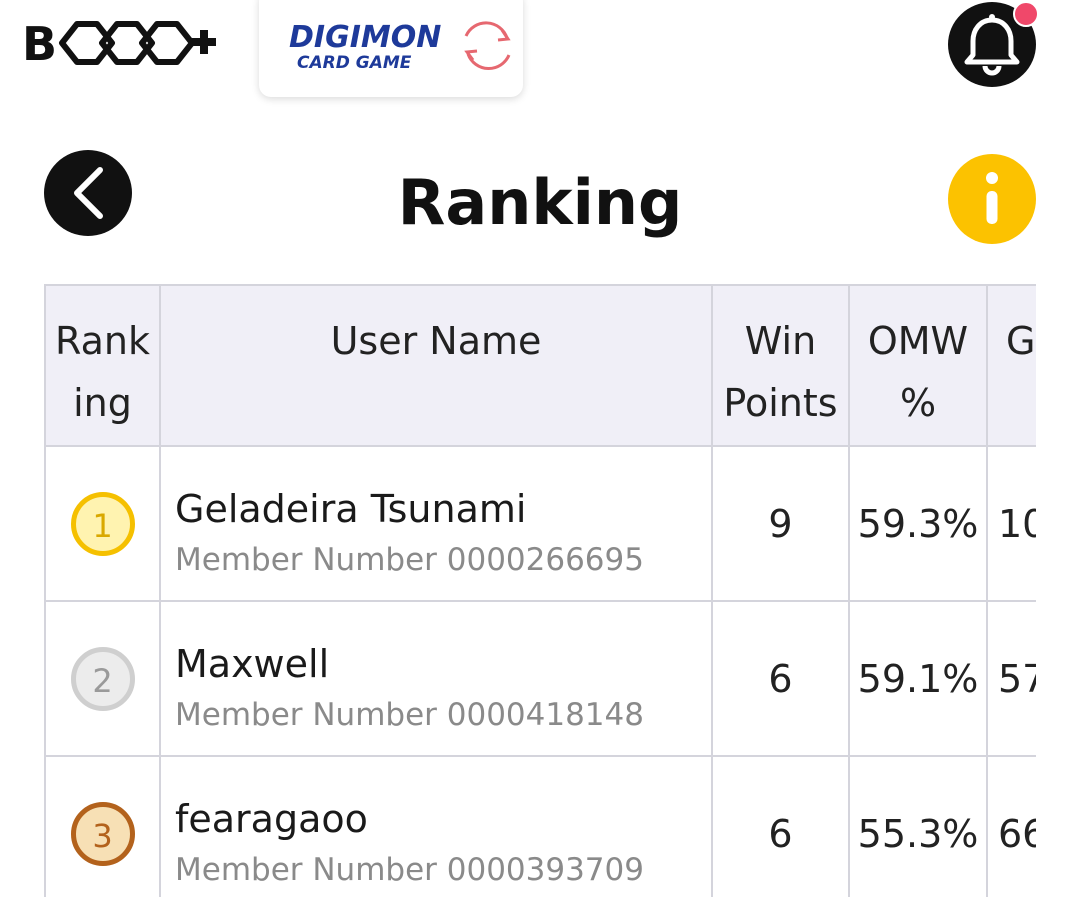 The height and width of the screenshot is (897, 1080). What do you see at coordinates (39, 43) in the screenshot?
I see `svg-text: B` at bounding box center [39, 43].